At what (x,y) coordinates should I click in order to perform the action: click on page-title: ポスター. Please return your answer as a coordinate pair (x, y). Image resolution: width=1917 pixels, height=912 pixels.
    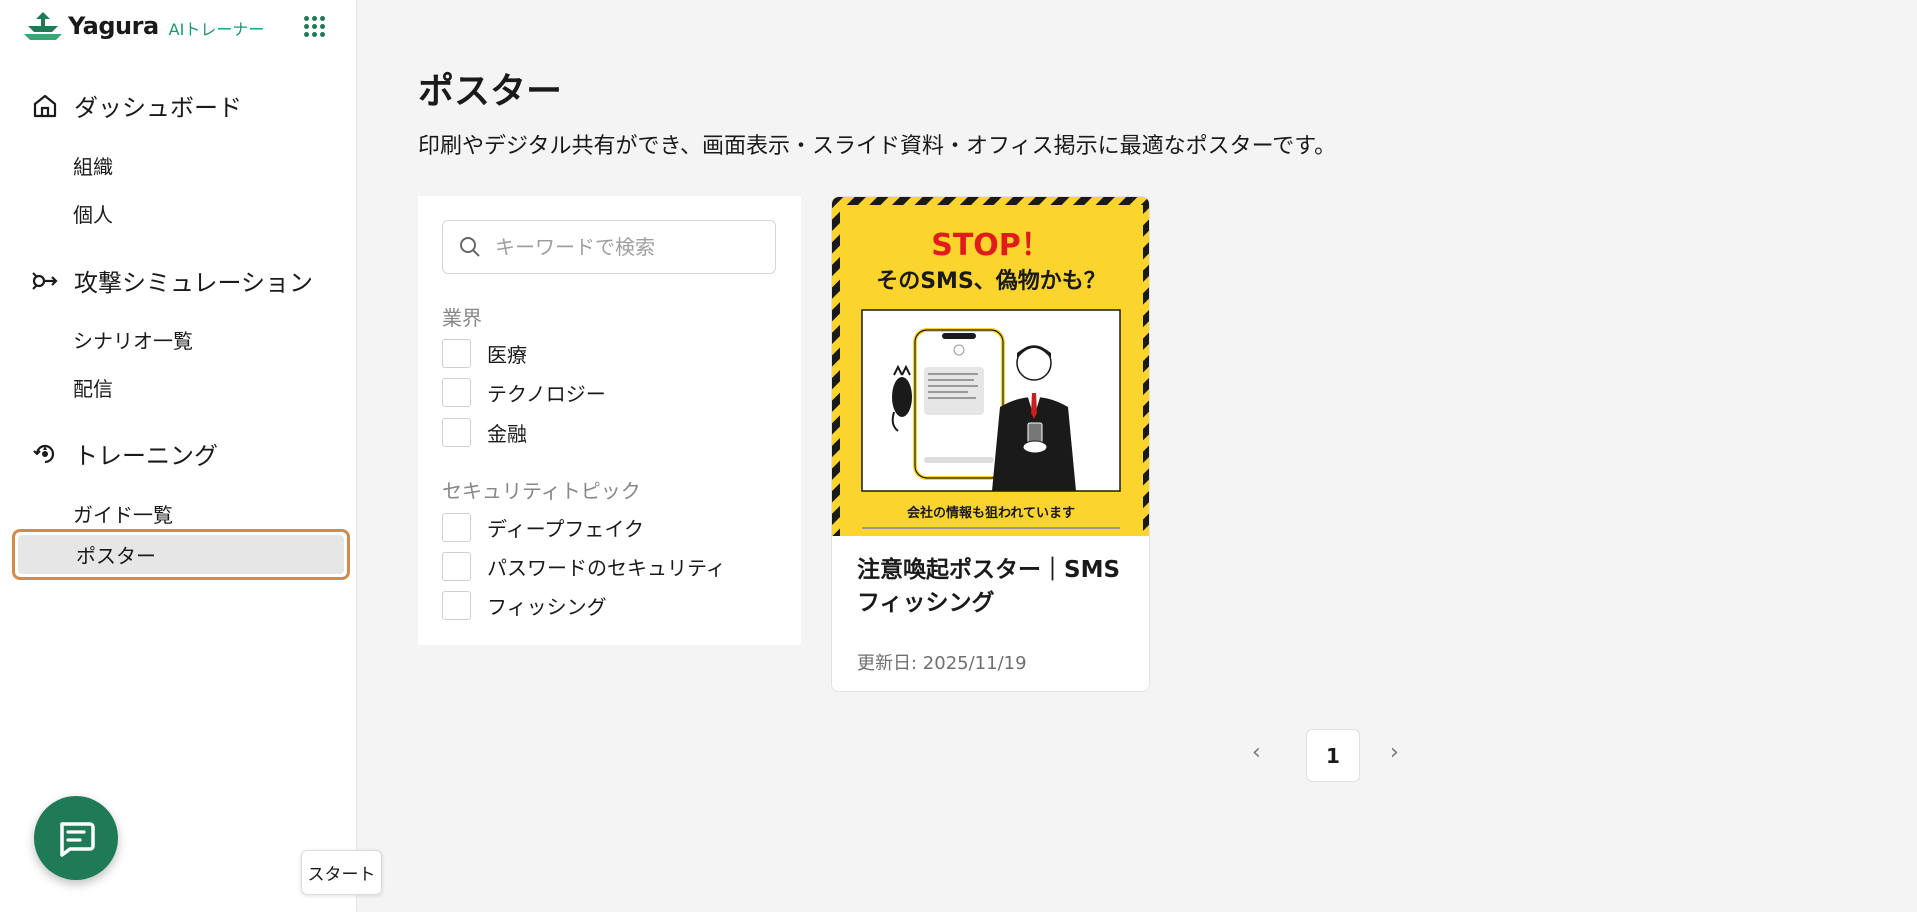
    Looking at the image, I should click on (490, 91).